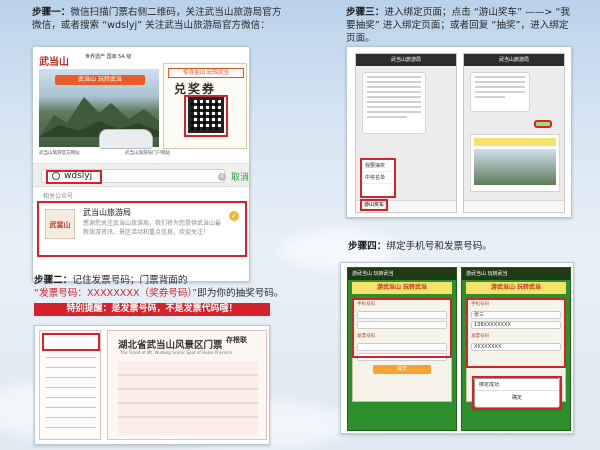 This screenshot has height=450, width=600. I want to click on submit-button: 提交, so click(402, 369).